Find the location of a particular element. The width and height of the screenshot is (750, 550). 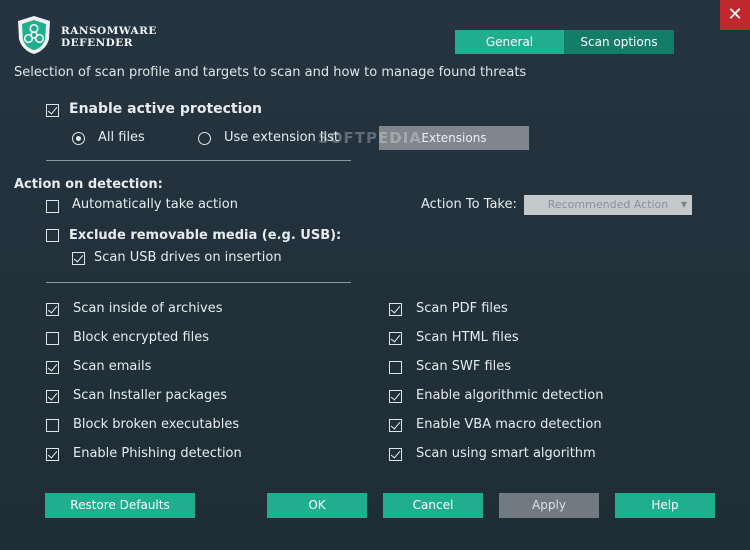

shield-logo-icon is located at coordinates (34, 35).